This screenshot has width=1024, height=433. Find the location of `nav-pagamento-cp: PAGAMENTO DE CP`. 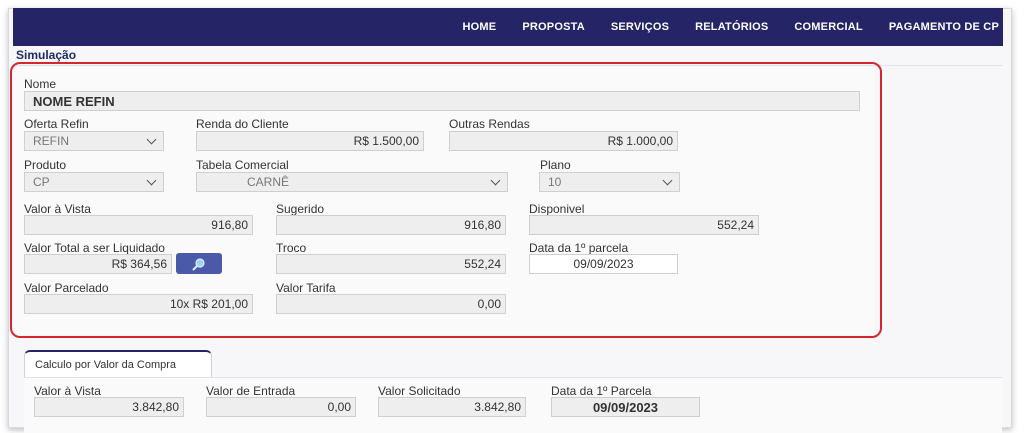

nav-pagamento-cp: PAGAMENTO DE CP is located at coordinates (944, 27).